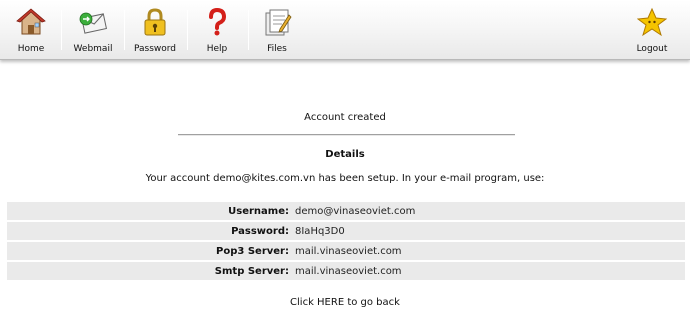  What do you see at coordinates (217, 49) in the screenshot?
I see `help-label: Help` at bounding box center [217, 49].